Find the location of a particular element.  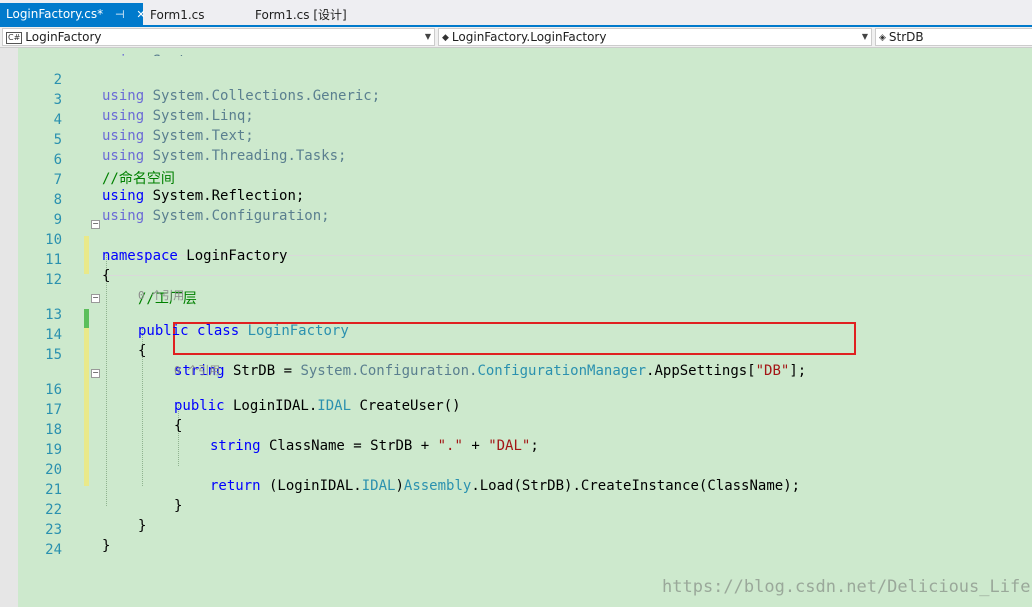

code-line: 24 is located at coordinates (516, 550).